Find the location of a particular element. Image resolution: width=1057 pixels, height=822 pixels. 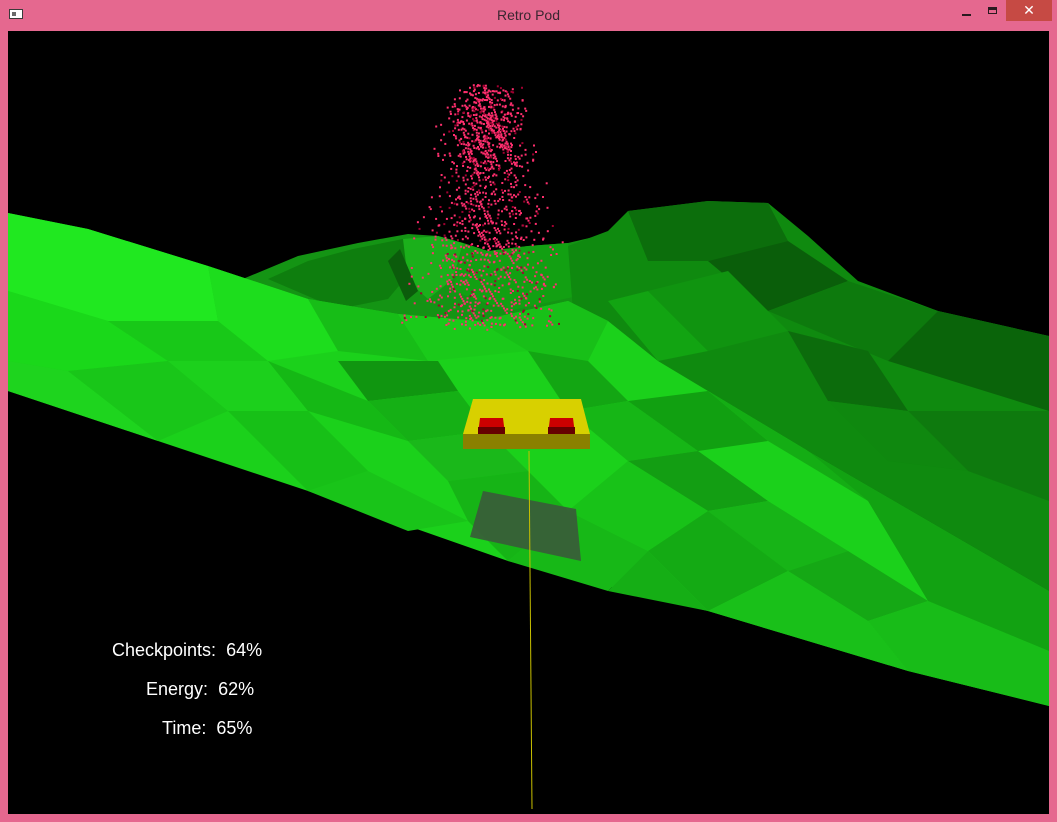

checkpoints-value: 64% is located at coordinates (244, 650).